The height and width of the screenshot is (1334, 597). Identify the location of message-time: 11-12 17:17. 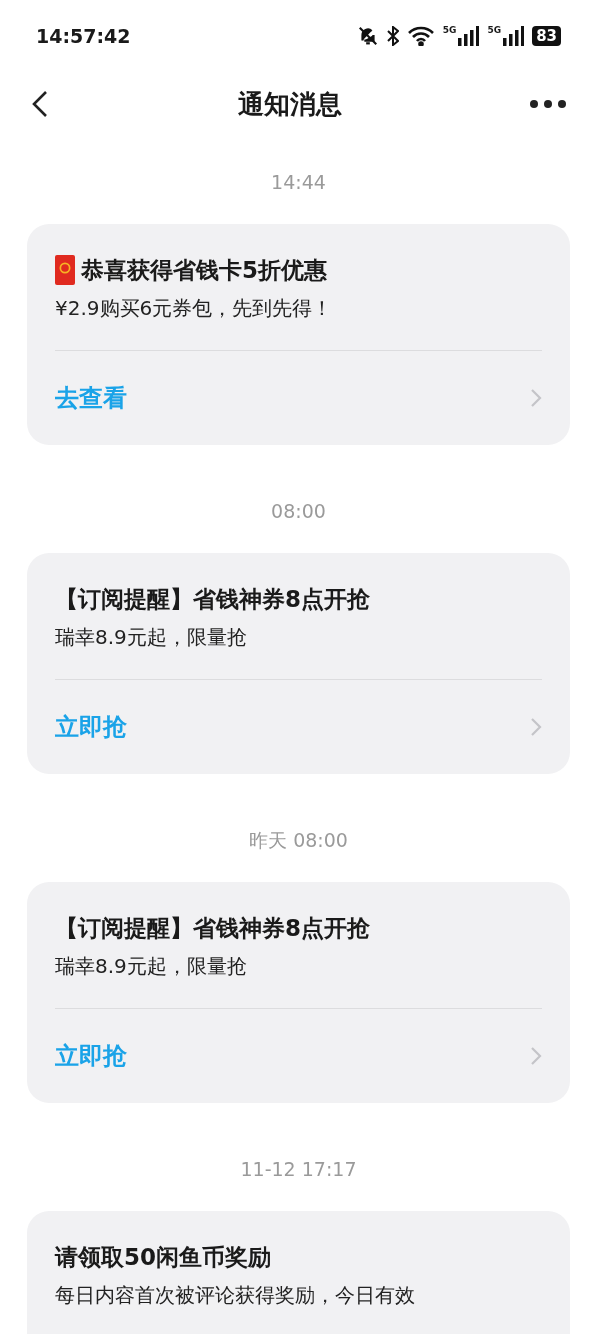
(298, 1169).